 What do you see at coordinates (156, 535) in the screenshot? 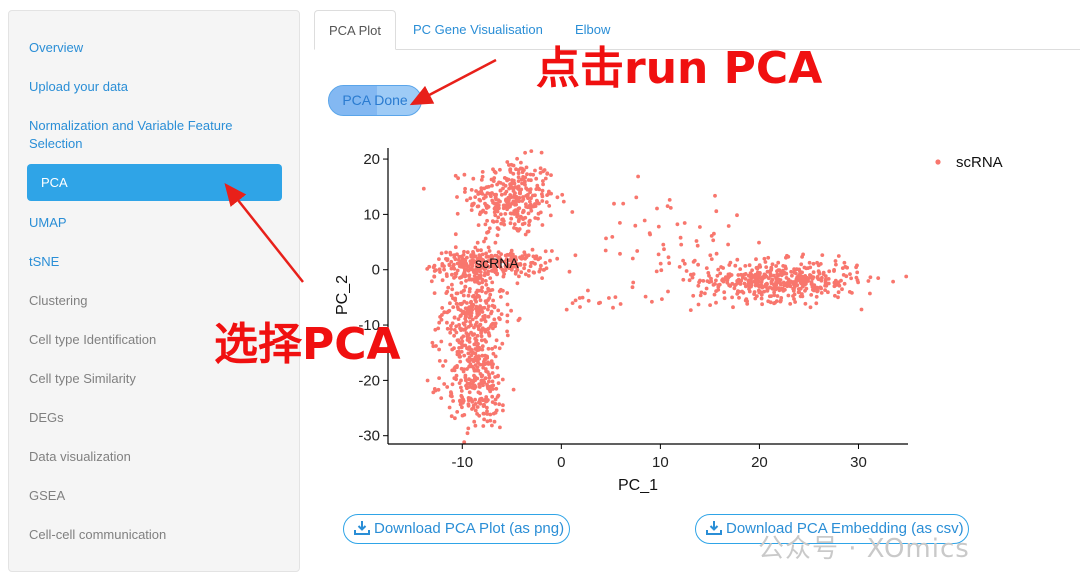
I see `sidebar-item-cell-cell-communication: Cell-cell communication` at bounding box center [156, 535].